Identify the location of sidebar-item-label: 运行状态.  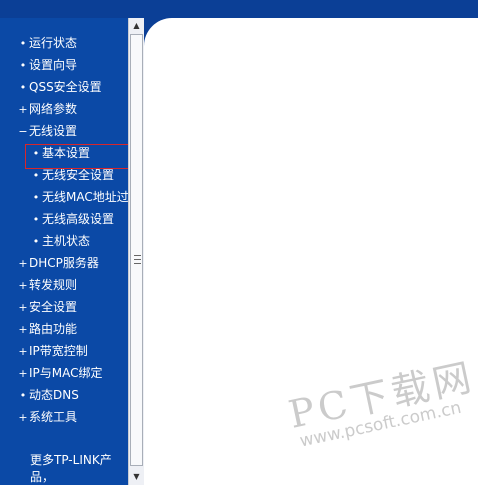
(53, 43).